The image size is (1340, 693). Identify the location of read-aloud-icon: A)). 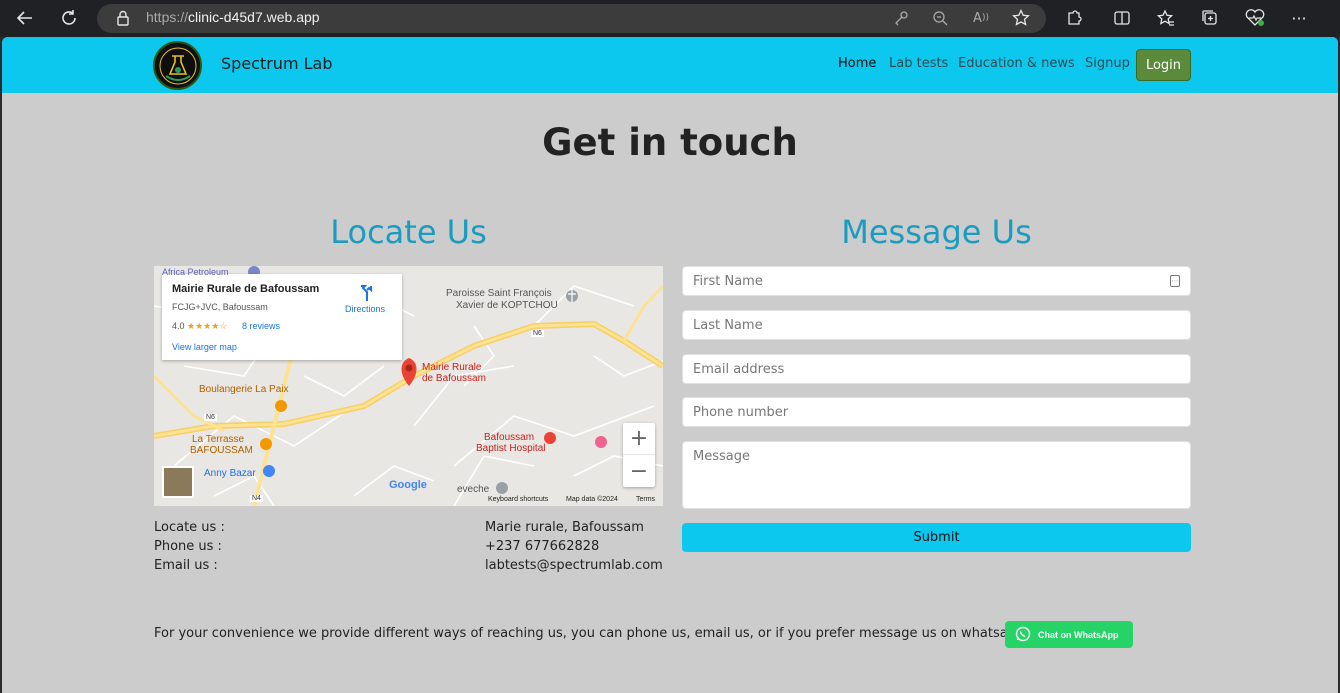
(981, 18).